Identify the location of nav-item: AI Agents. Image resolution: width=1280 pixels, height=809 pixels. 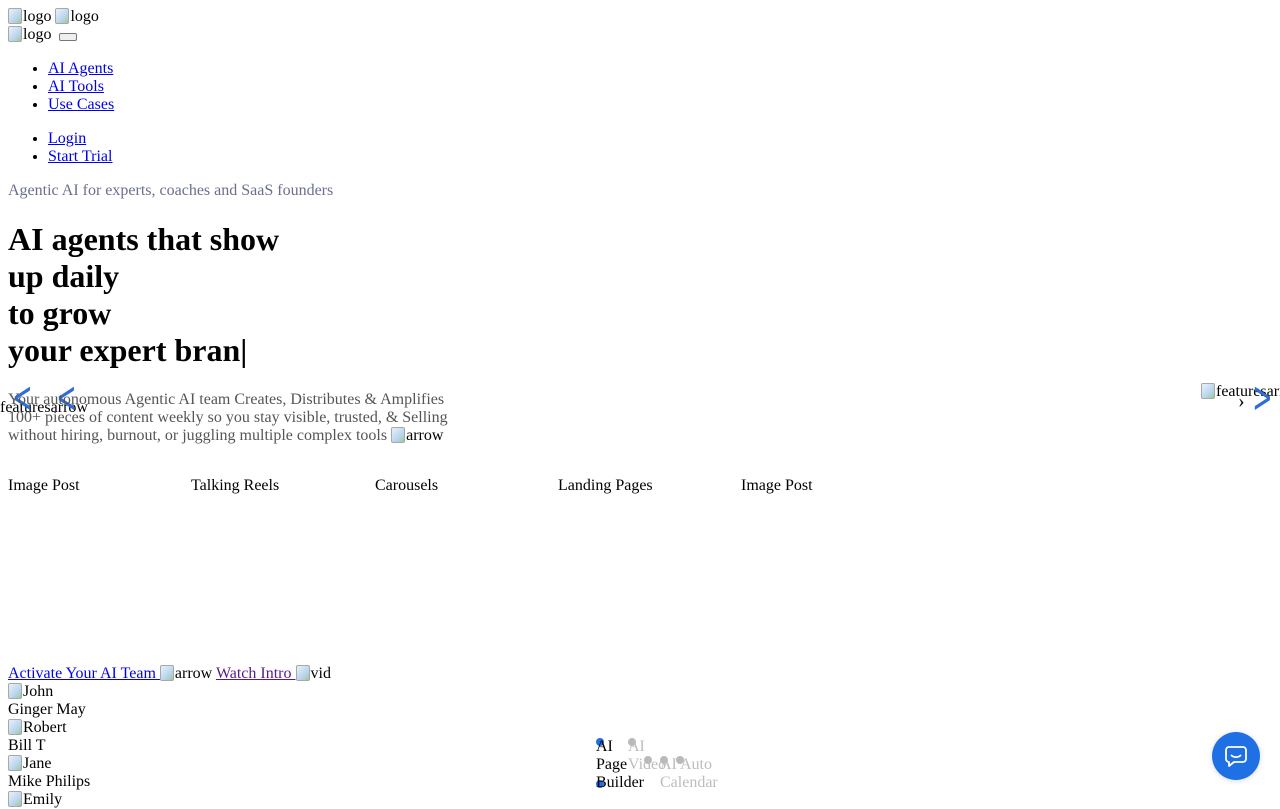
(81, 69).